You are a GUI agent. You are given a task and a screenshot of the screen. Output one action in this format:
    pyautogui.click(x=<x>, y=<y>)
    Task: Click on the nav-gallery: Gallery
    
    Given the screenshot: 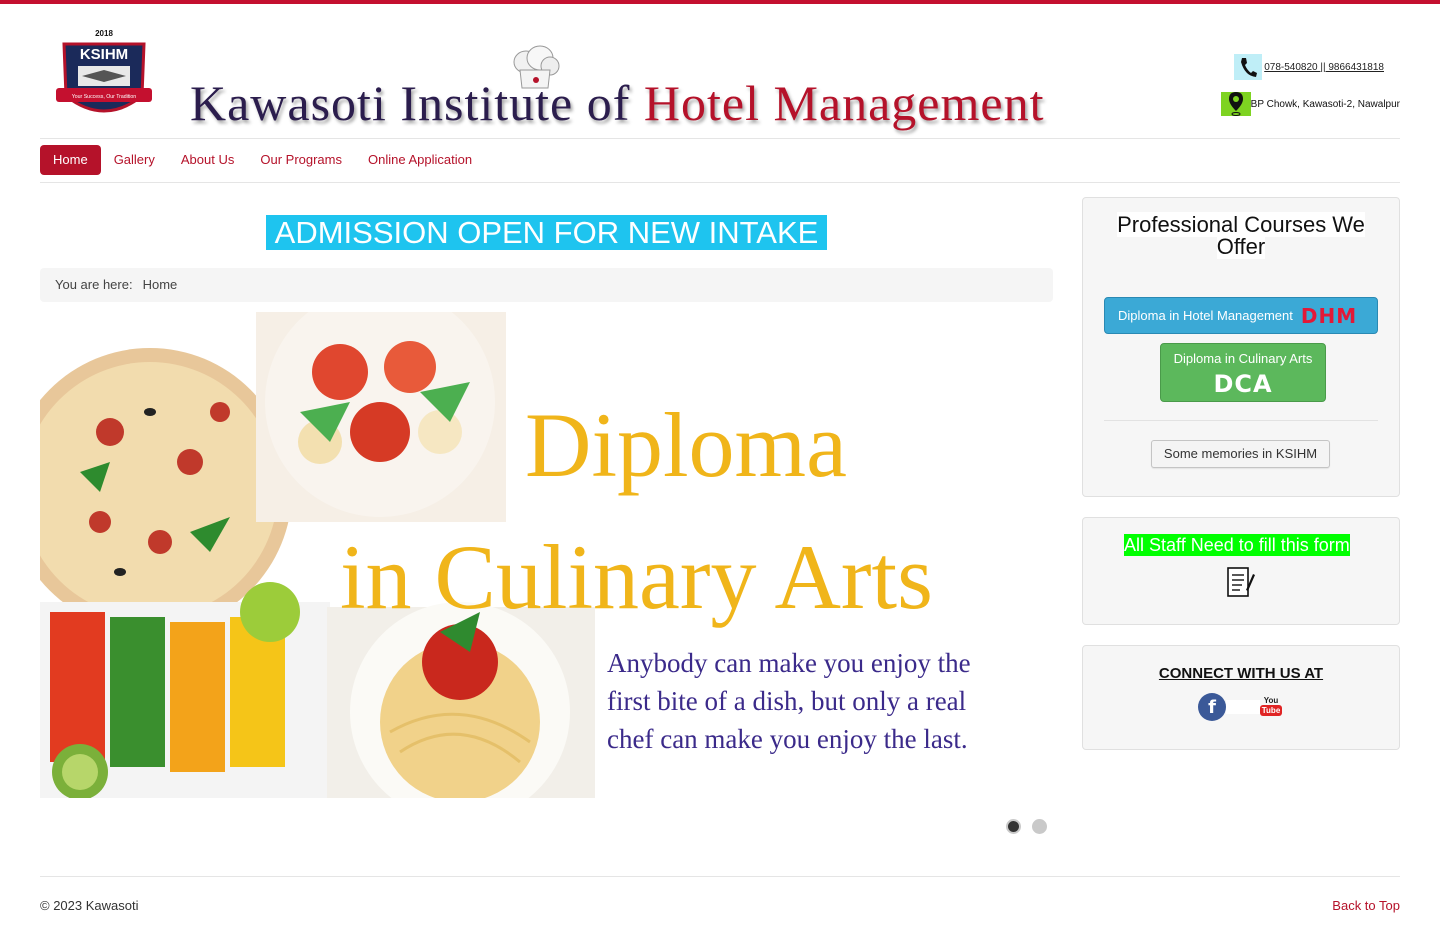 What is the action you would take?
    pyautogui.click(x=134, y=160)
    